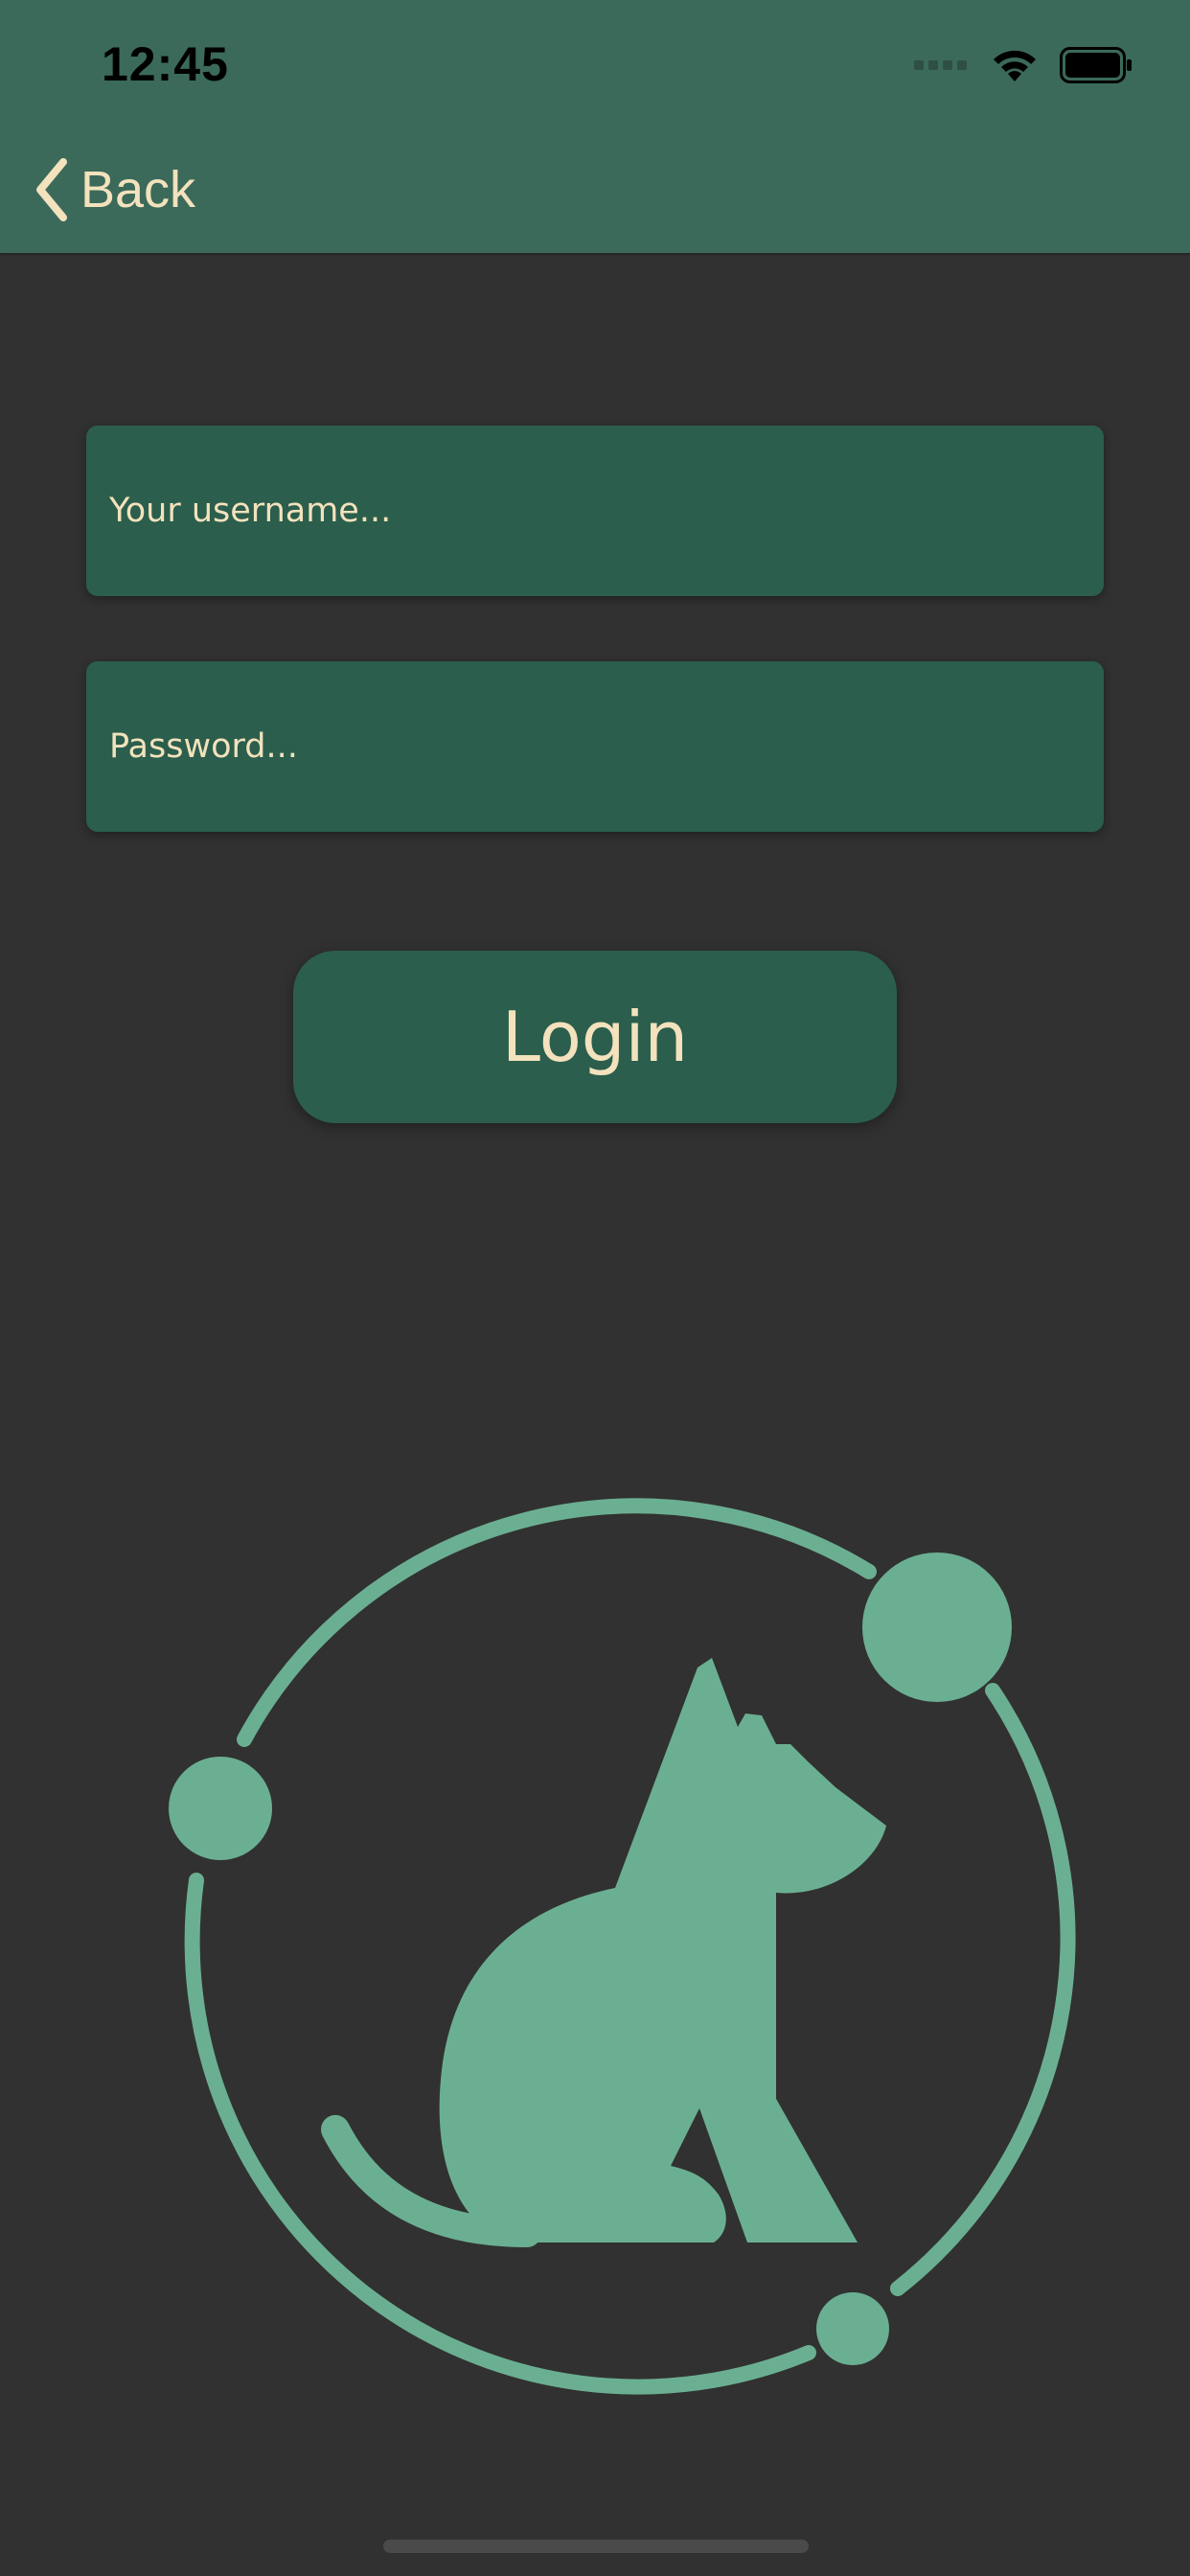 The width and height of the screenshot is (1190, 2576). What do you see at coordinates (166, 64) in the screenshot?
I see `status-time: 12:45` at bounding box center [166, 64].